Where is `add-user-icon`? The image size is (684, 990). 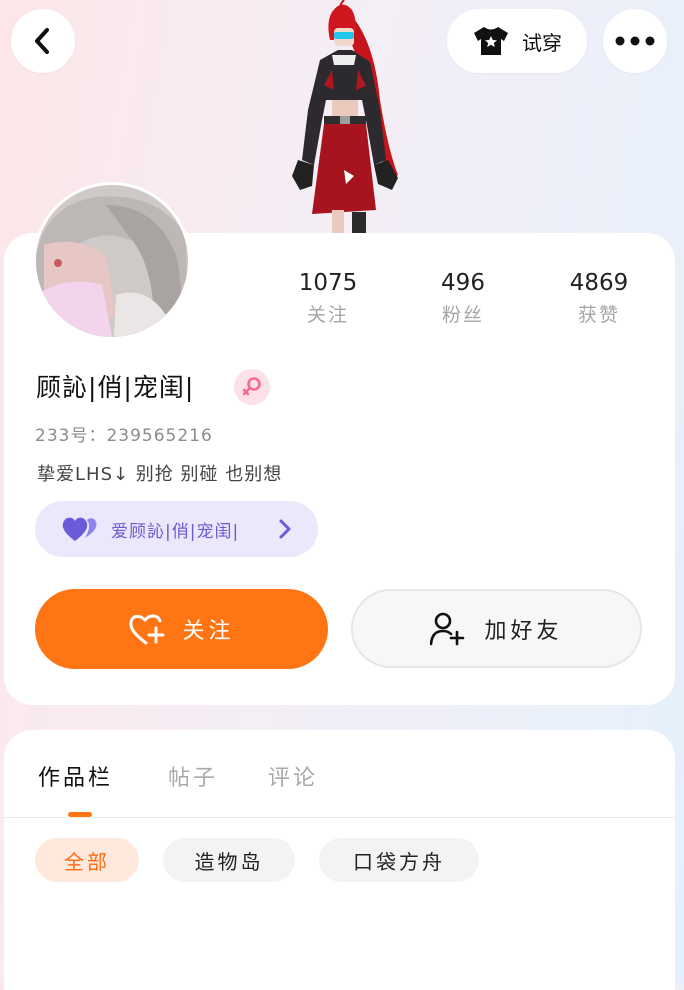 add-user-icon is located at coordinates (447, 628).